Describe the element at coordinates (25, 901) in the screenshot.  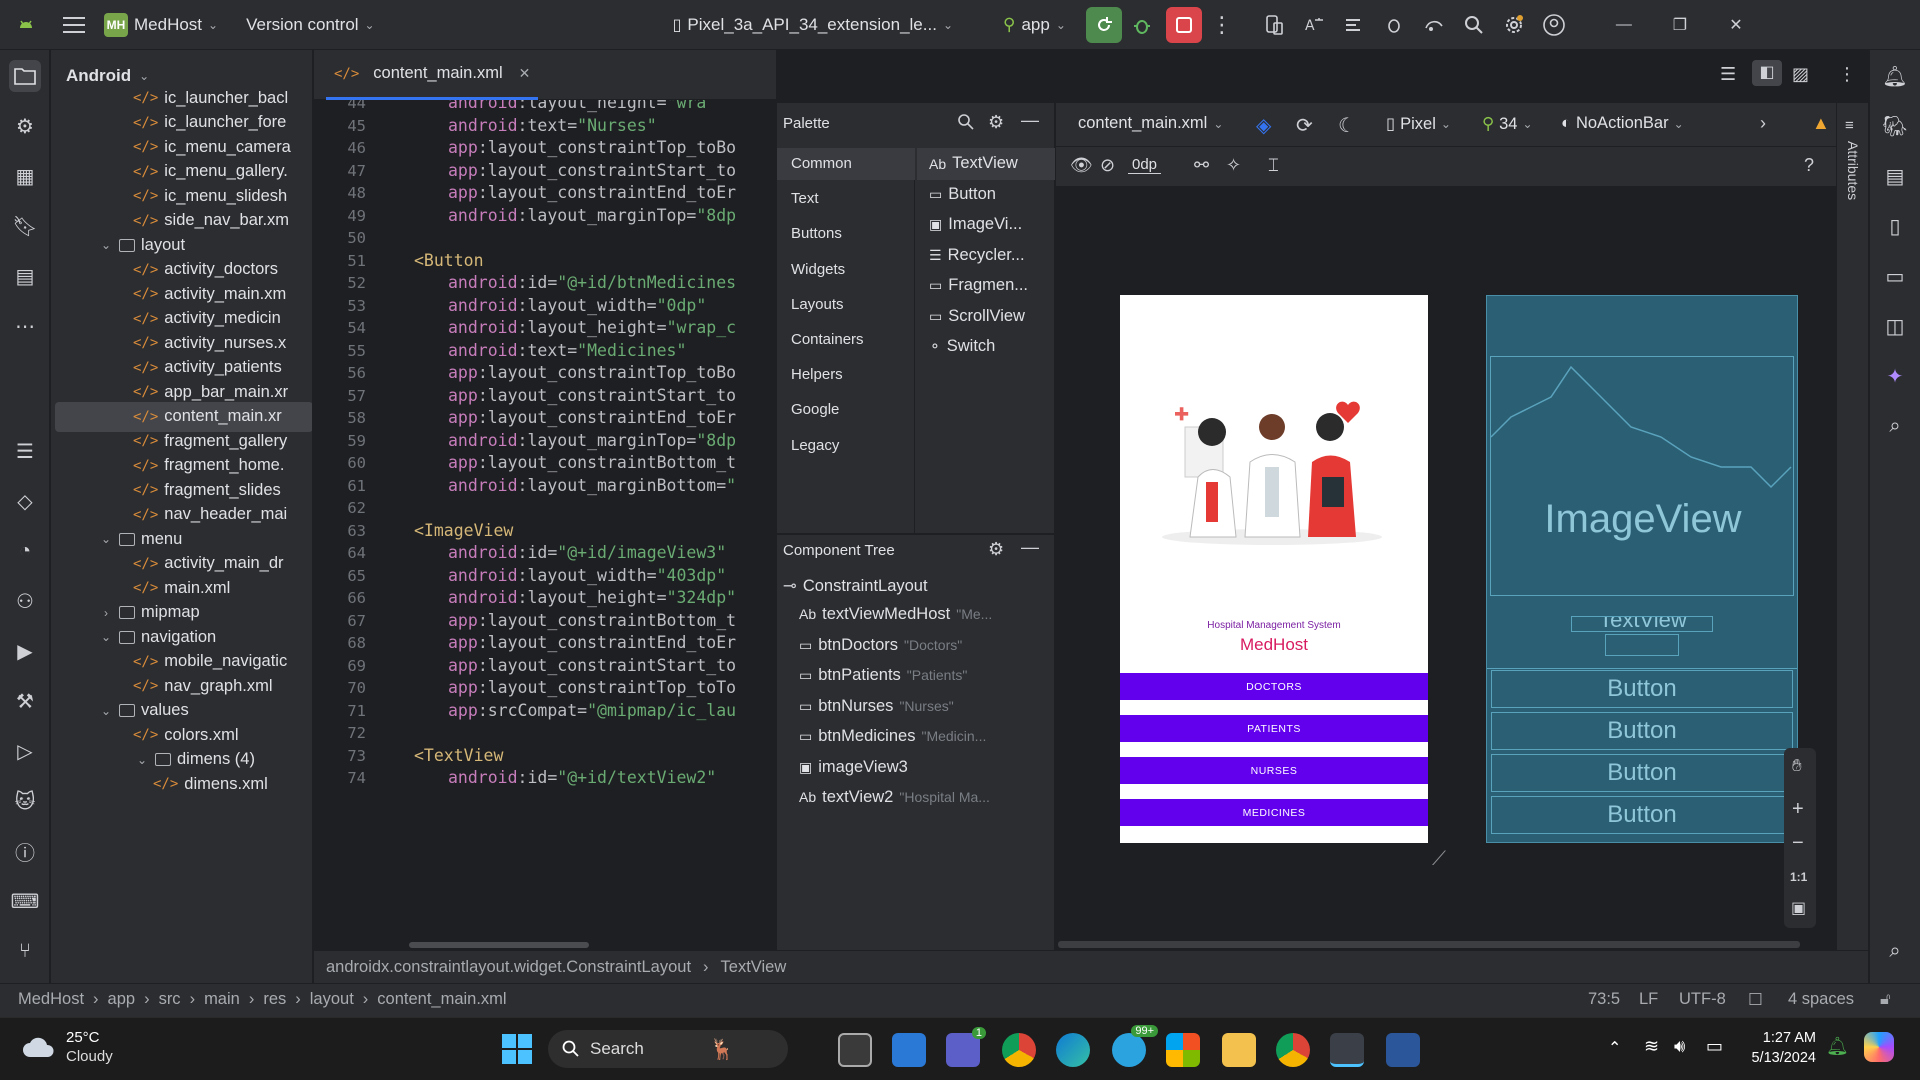
I see `terminal-icon: ⌨` at that location.